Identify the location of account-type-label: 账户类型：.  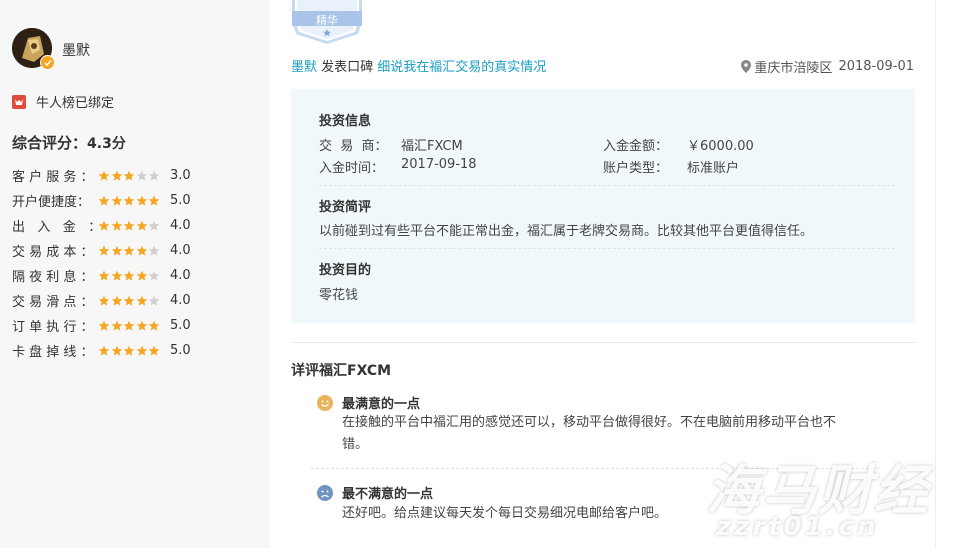
(636, 168).